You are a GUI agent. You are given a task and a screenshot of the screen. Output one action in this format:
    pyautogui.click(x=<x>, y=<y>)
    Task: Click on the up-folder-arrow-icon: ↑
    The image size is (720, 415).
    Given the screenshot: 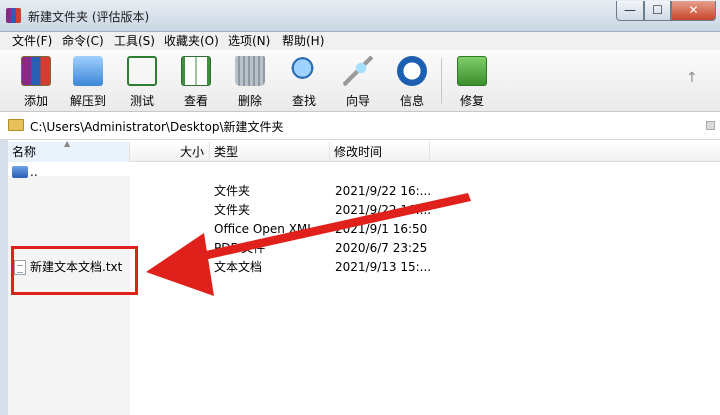 What is the action you would take?
    pyautogui.click(x=692, y=78)
    